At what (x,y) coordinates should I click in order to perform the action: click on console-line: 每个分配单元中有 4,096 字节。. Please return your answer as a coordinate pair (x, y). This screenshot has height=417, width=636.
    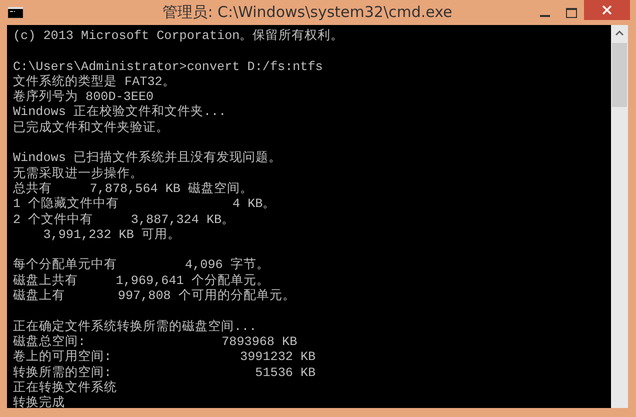
    Looking at the image, I should click on (141, 266).